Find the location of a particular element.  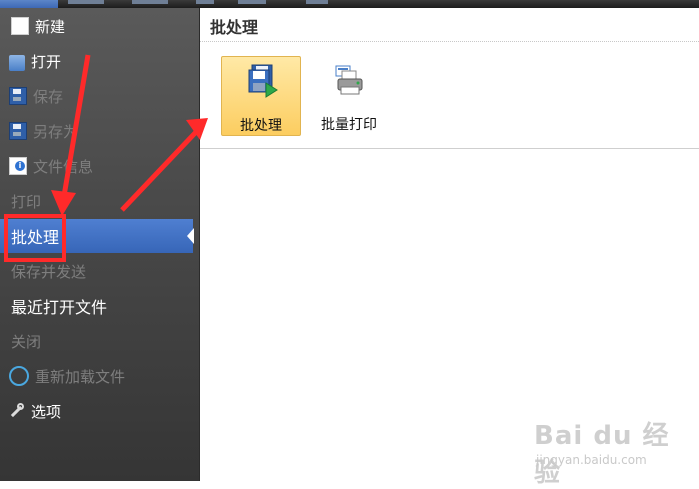

command-label: 批处理 is located at coordinates (261, 126).